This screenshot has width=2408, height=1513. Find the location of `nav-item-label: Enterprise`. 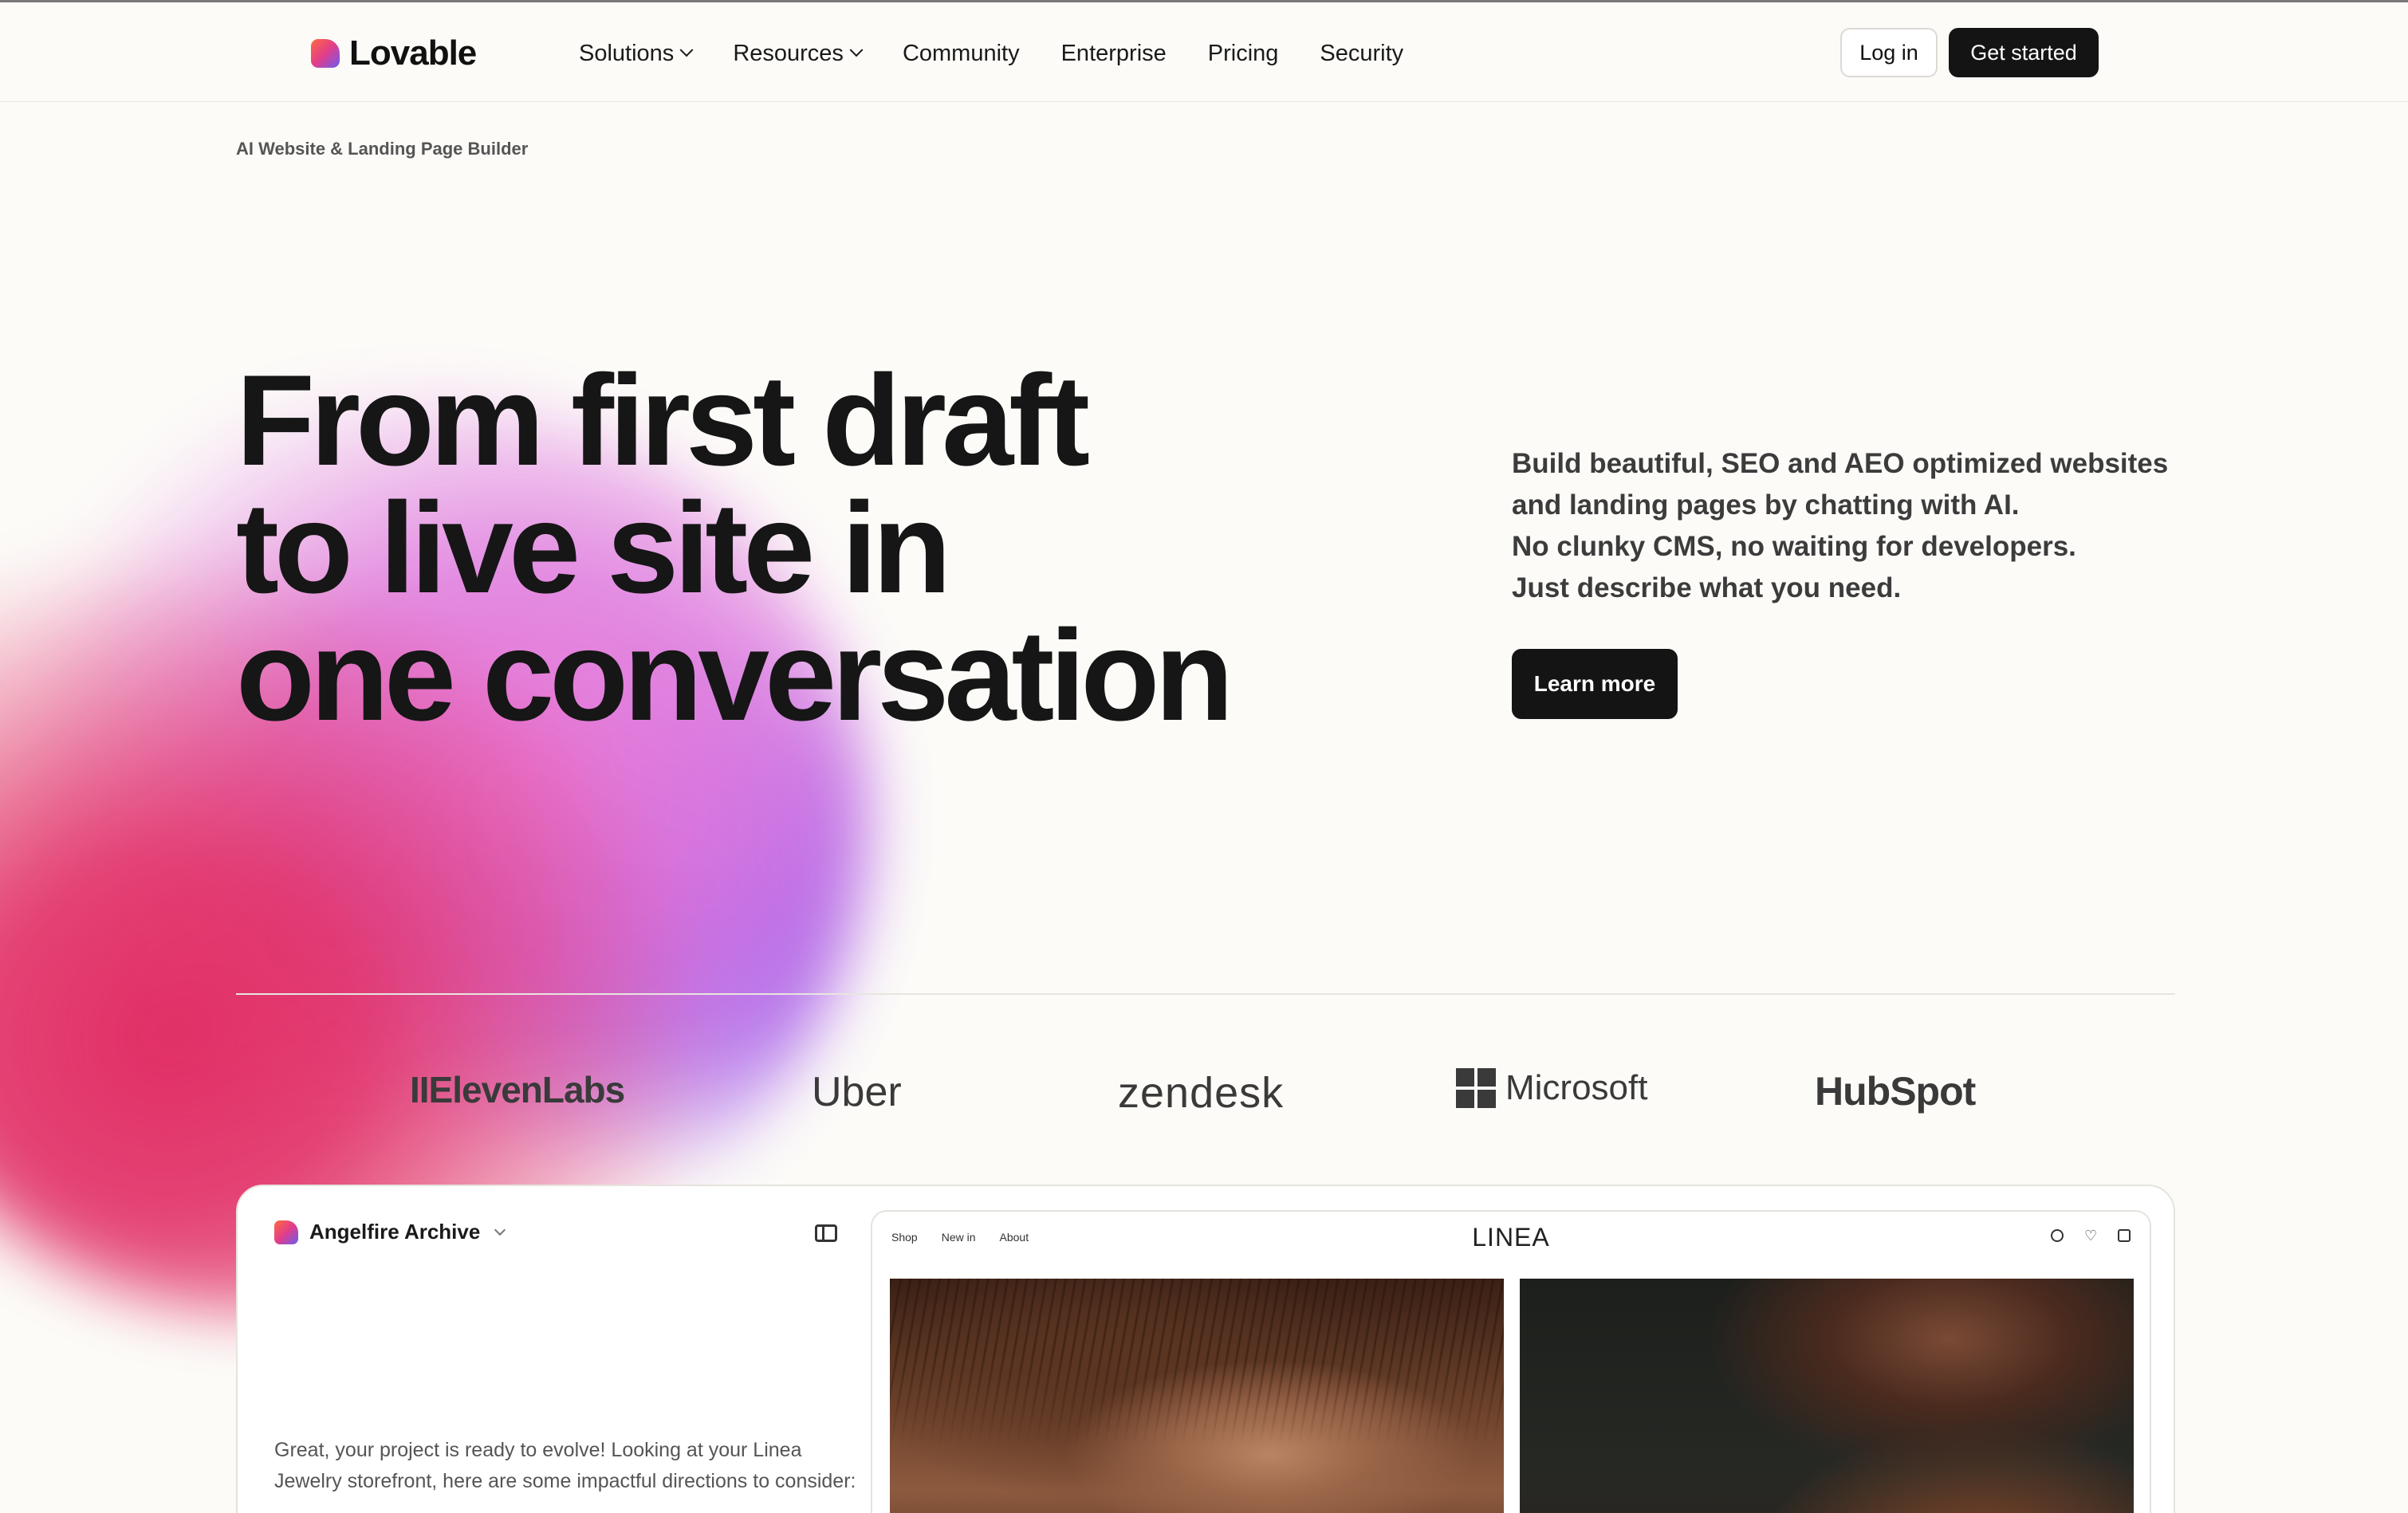

nav-item-label: Enterprise is located at coordinates (1113, 53).